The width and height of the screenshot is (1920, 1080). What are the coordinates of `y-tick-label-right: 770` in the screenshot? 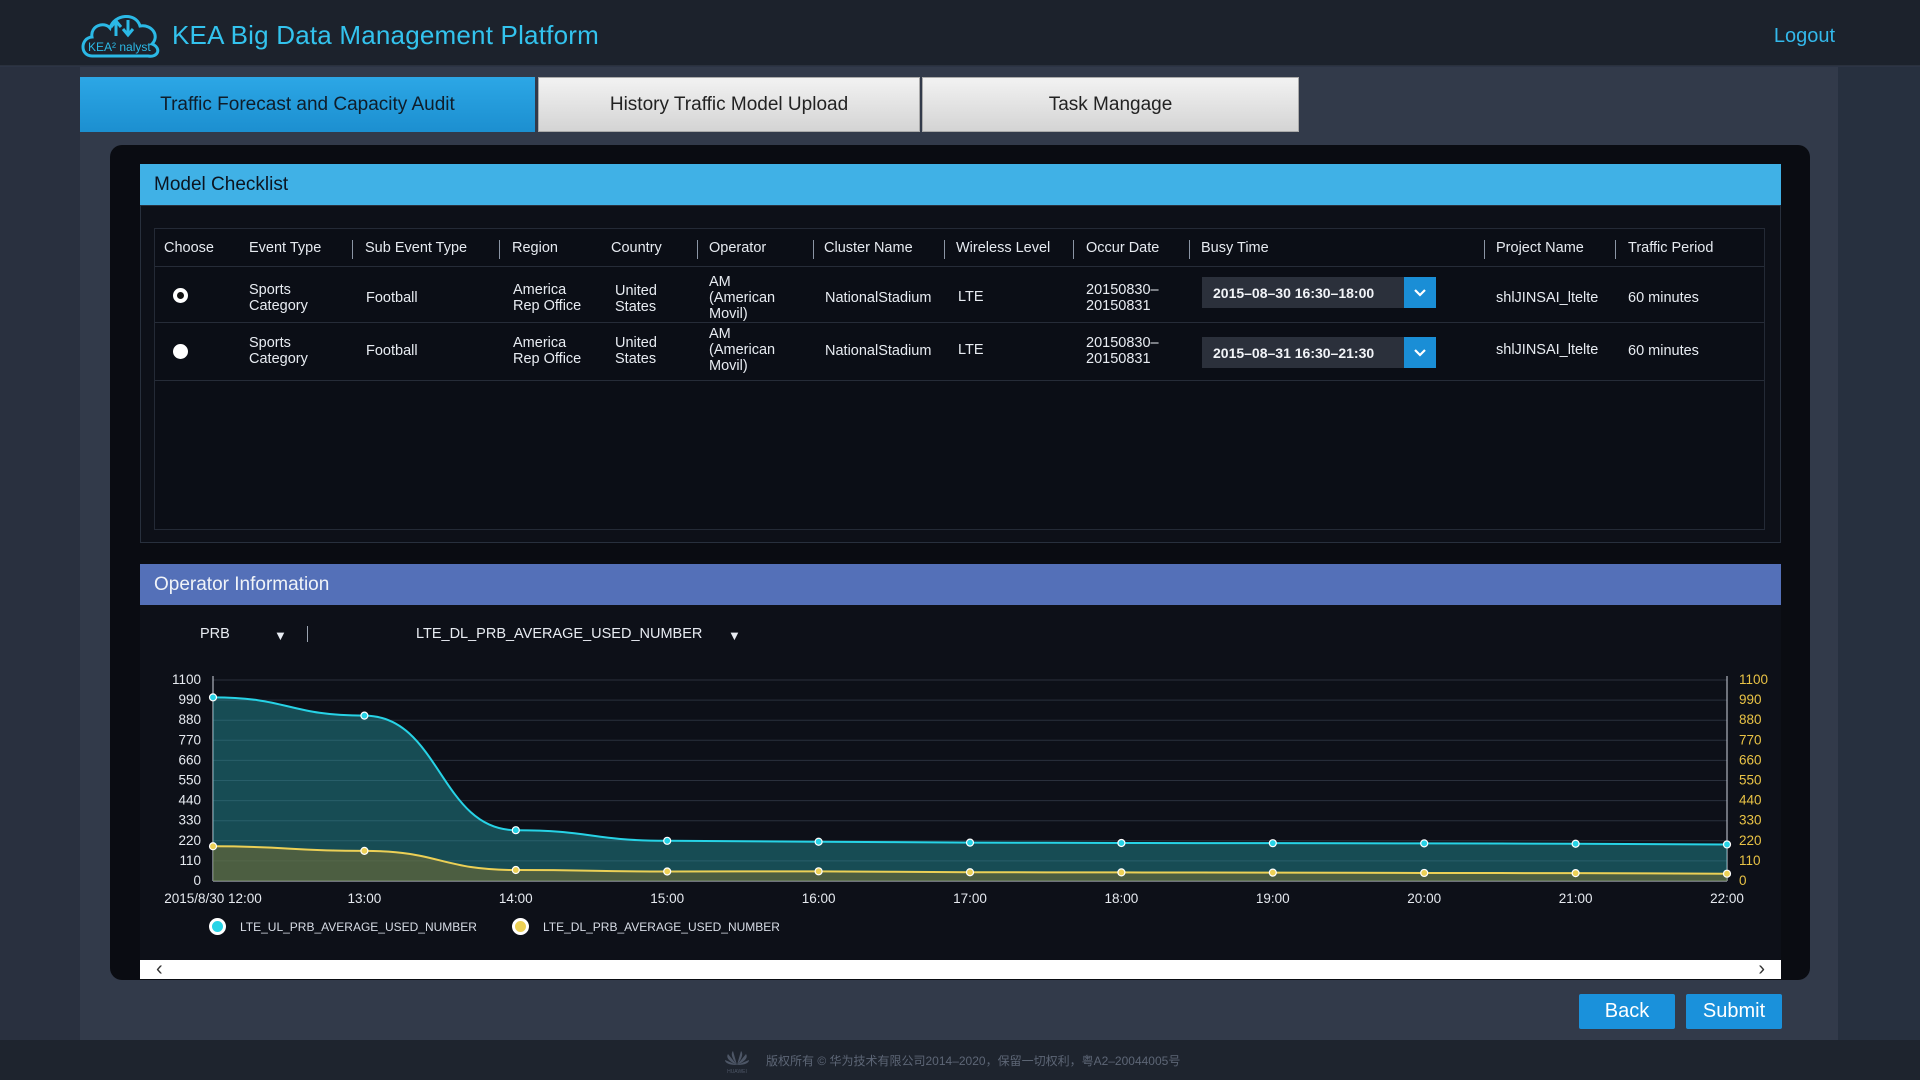 It's located at (1750, 739).